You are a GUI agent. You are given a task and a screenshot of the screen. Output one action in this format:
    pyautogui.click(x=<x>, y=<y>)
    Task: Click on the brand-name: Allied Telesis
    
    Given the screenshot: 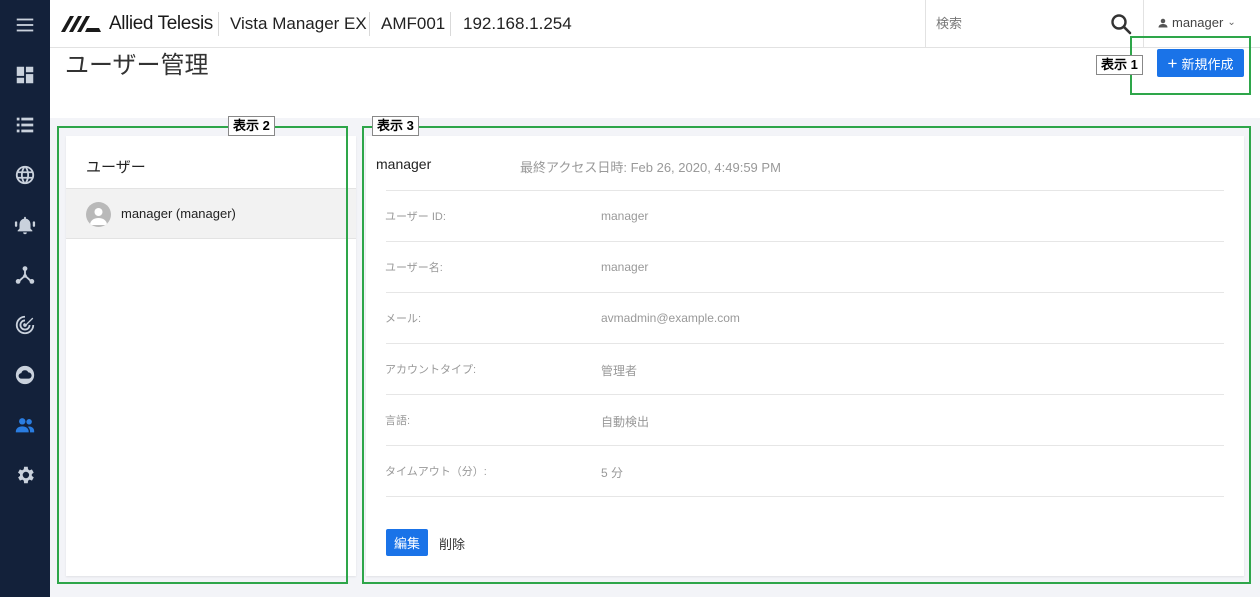 What is the action you would take?
    pyautogui.click(x=161, y=23)
    